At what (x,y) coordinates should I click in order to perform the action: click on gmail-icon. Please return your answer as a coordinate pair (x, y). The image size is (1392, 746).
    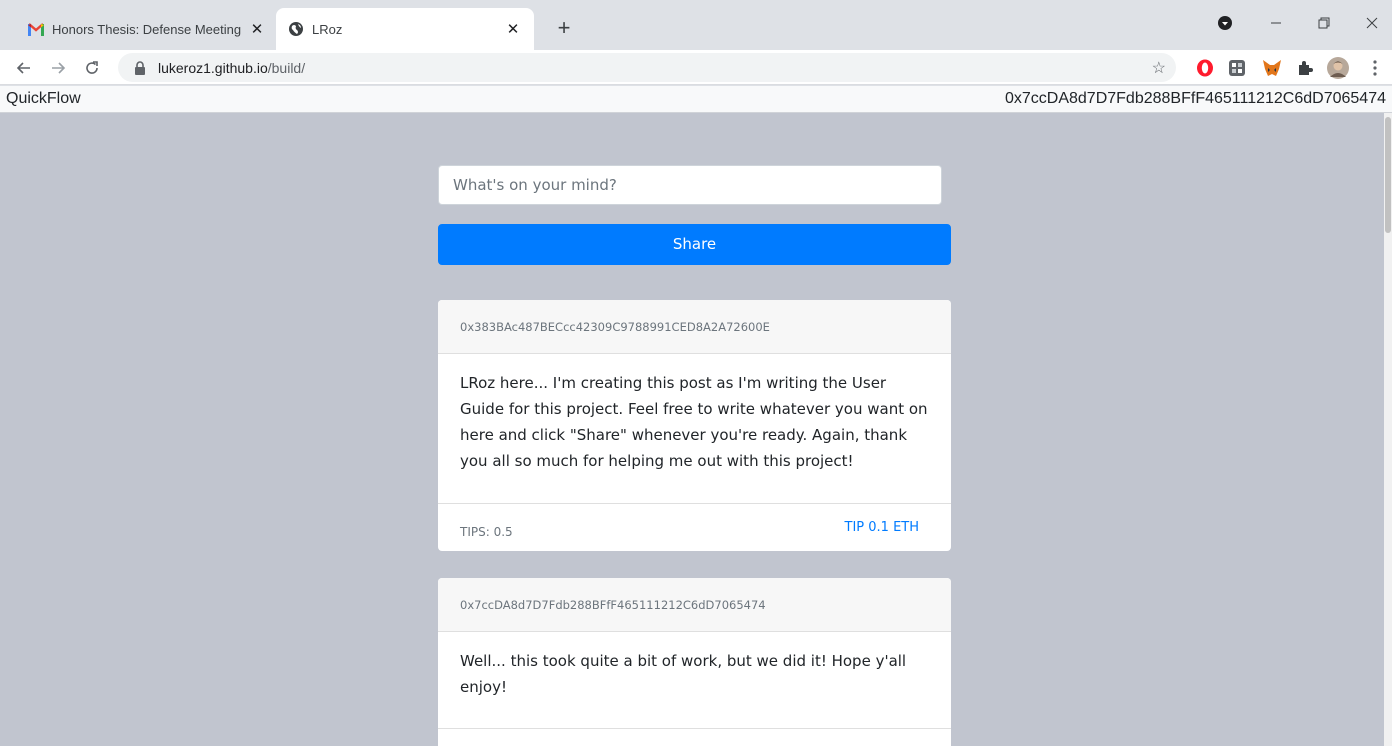
    Looking at the image, I should click on (36, 29).